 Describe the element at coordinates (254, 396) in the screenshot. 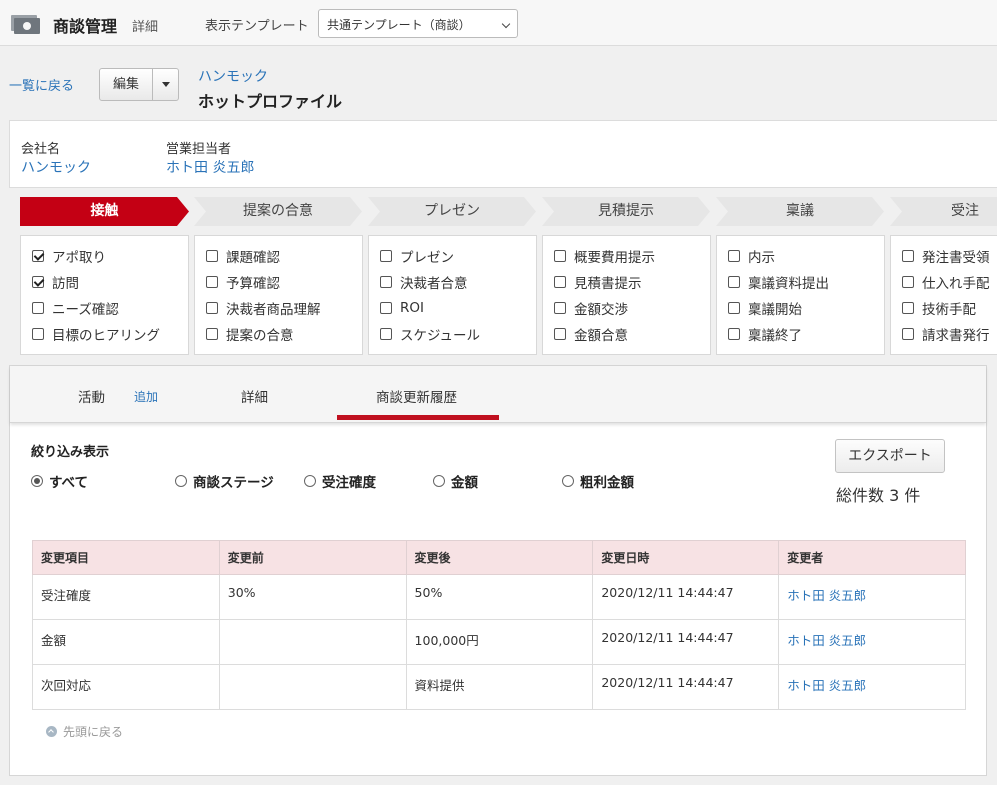

I see `tab-detail: 詳細` at that location.